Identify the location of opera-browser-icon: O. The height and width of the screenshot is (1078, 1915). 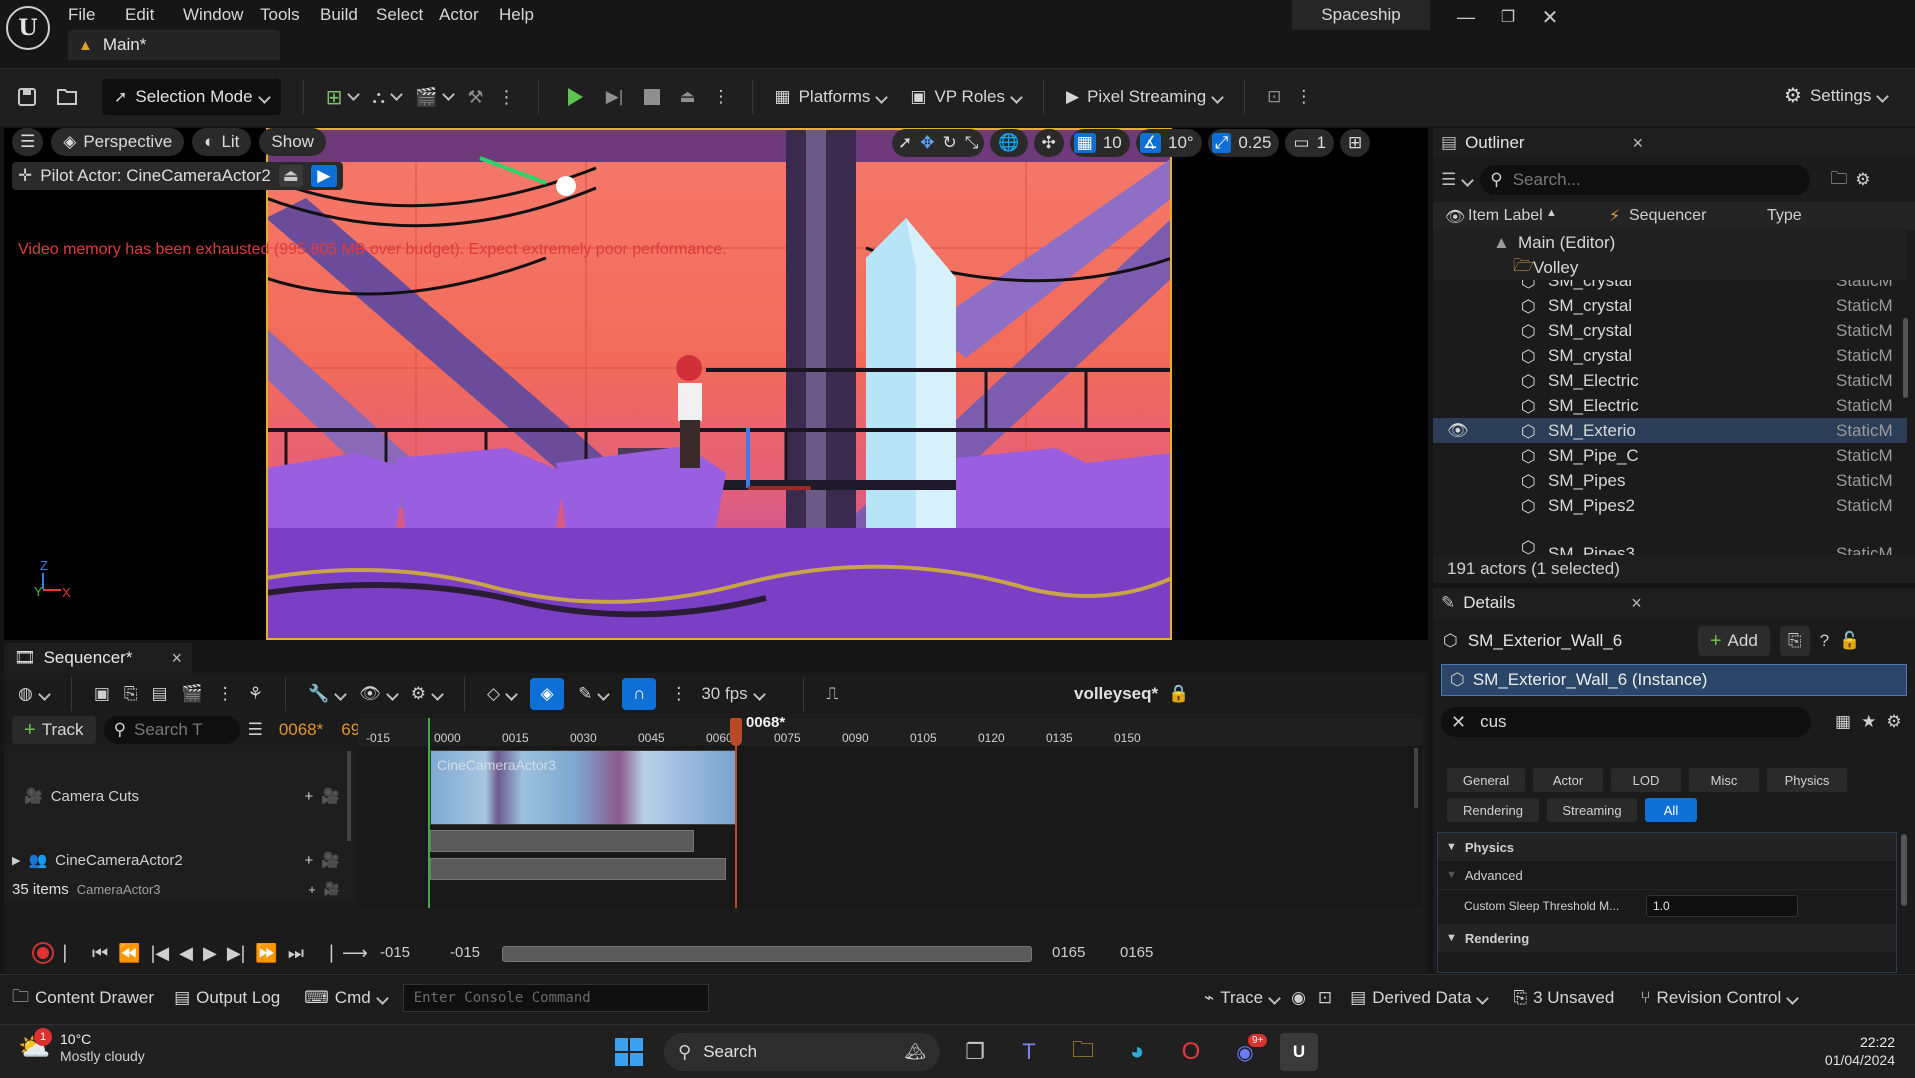
(1191, 1052).